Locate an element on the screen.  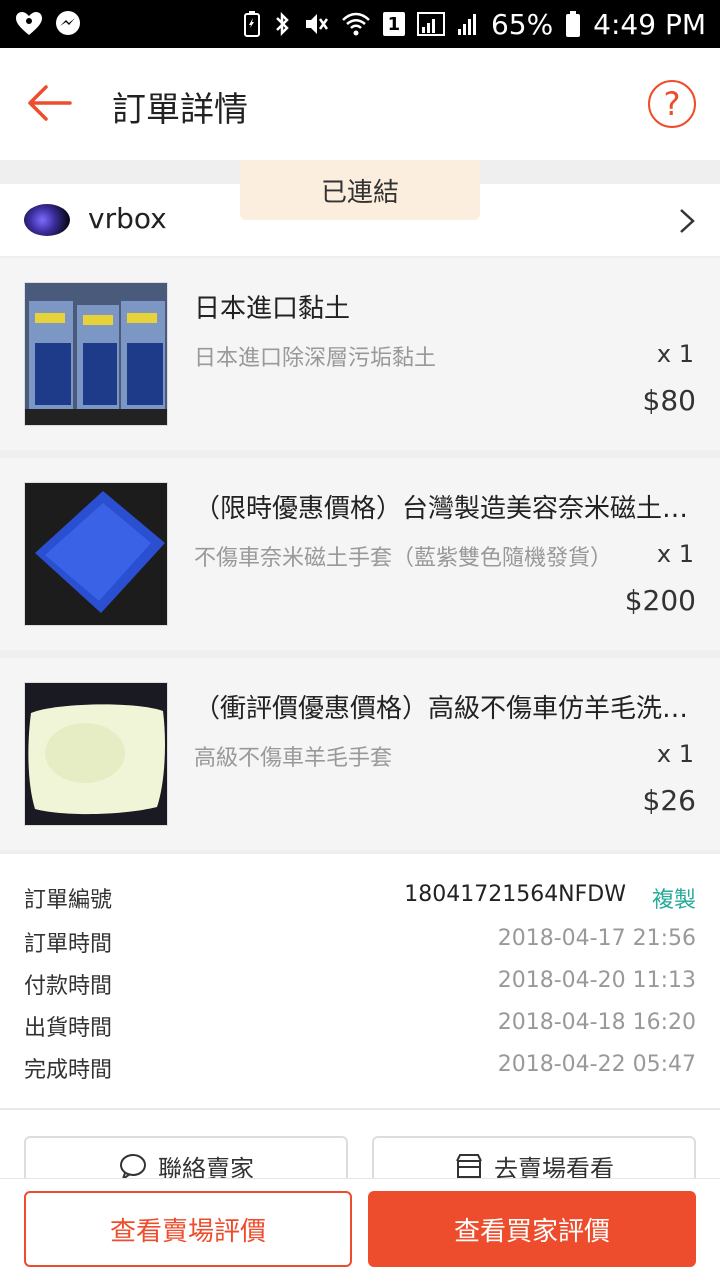
product-name: （限時優惠價格）台灣製造美容奈米磁土手套 is located at coordinates (444, 509).